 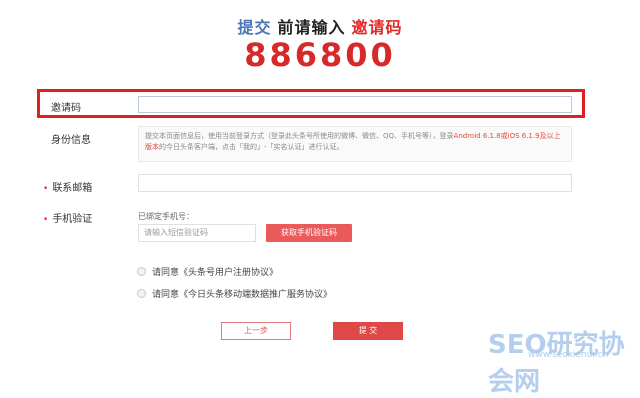 What do you see at coordinates (568, 355) in the screenshot?
I see `watermark-url: www.seoxiehui.cn` at bounding box center [568, 355].